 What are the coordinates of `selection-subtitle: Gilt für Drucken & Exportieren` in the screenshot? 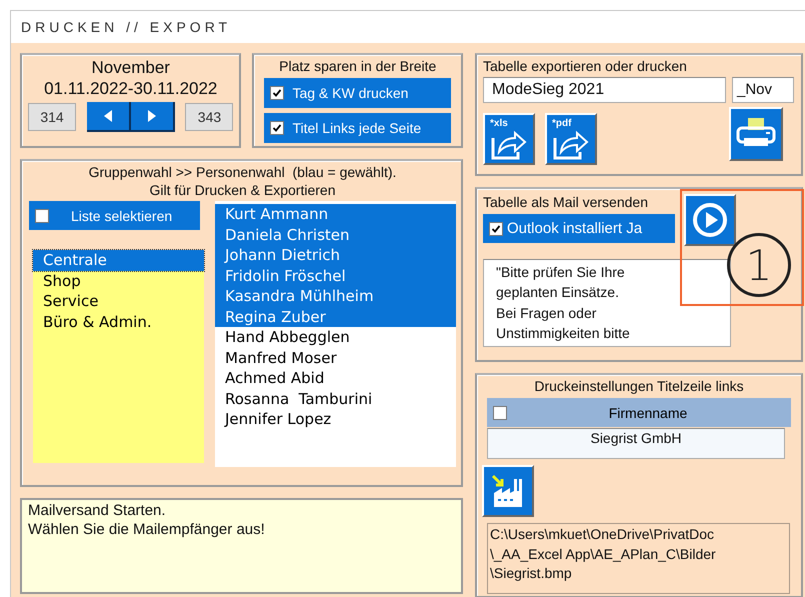 It's located at (243, 190).